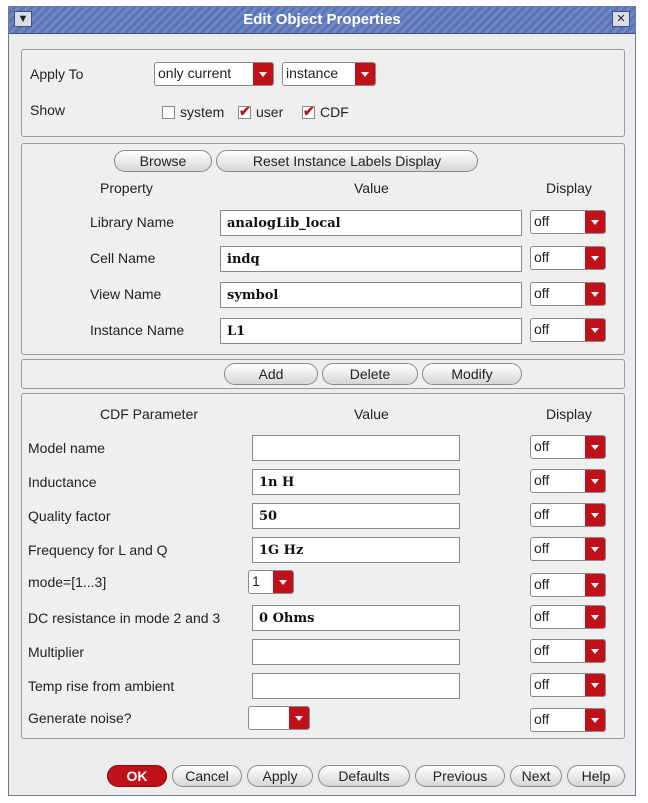  I want to click on mode-display-value: off, so click(542, 584).